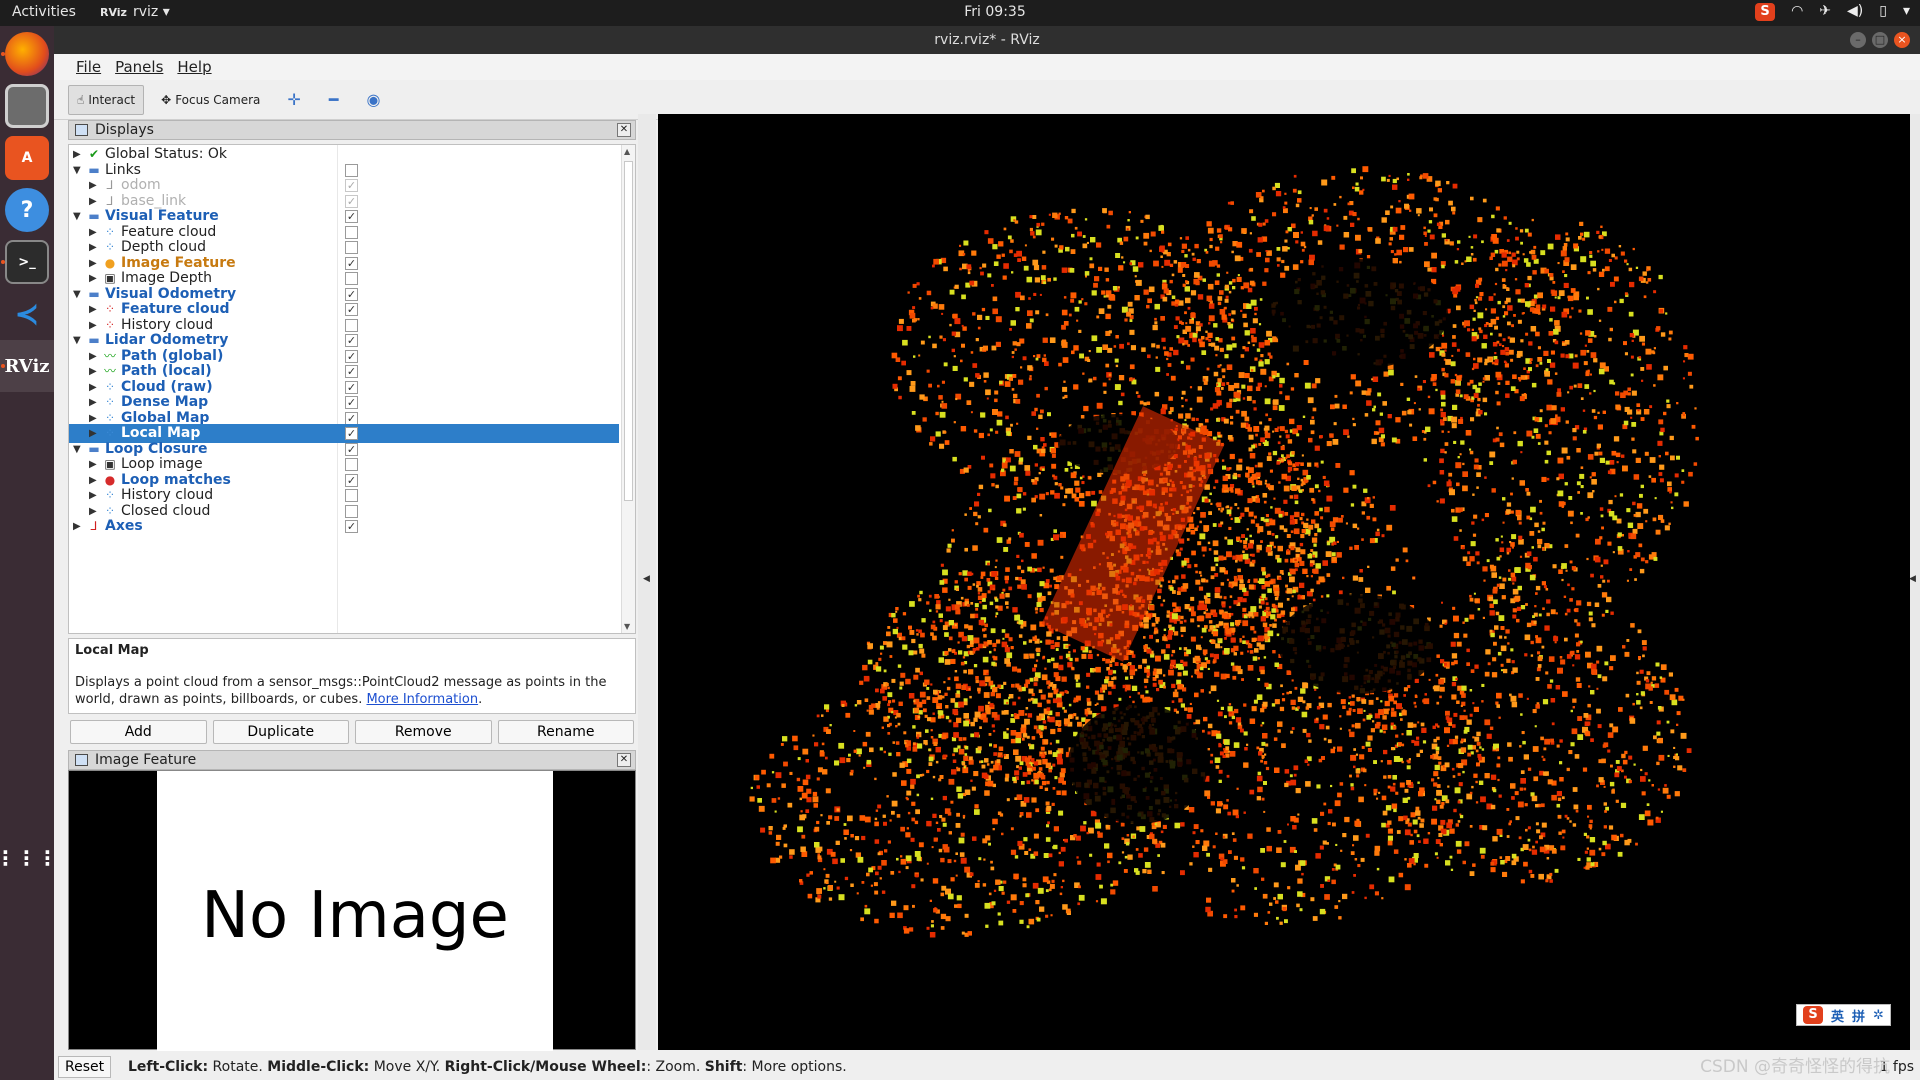 The width and height of the screenshot is (1920, 1080). What do you see at coordinates (352, 760) in the screenshot?
I see `image-panel-header: Image Feature ✕` at bounding box center [352, 760].